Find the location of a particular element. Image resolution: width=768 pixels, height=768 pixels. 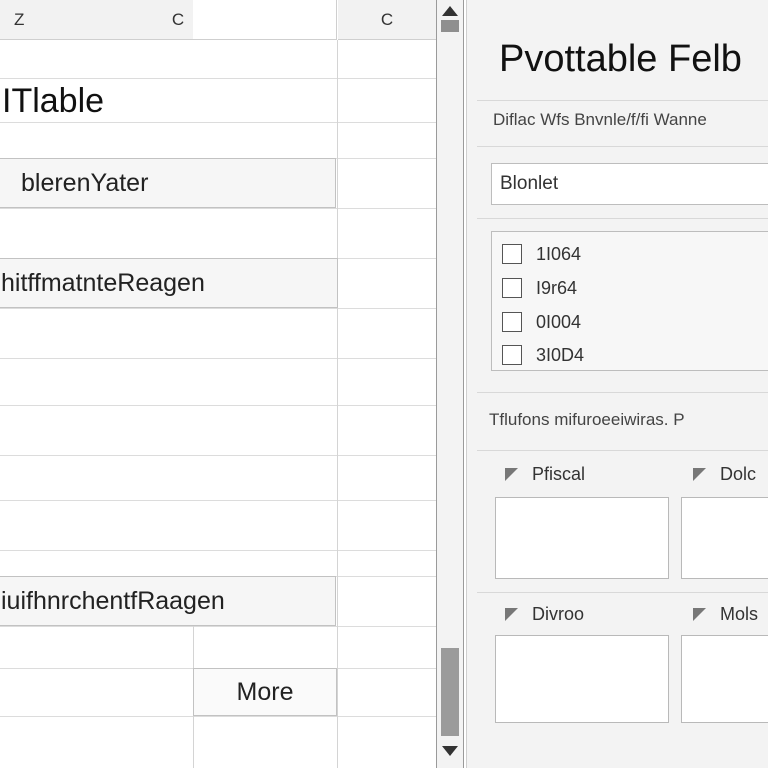

pane-title: Pvottable Felb is located at coordinates (620, 59).